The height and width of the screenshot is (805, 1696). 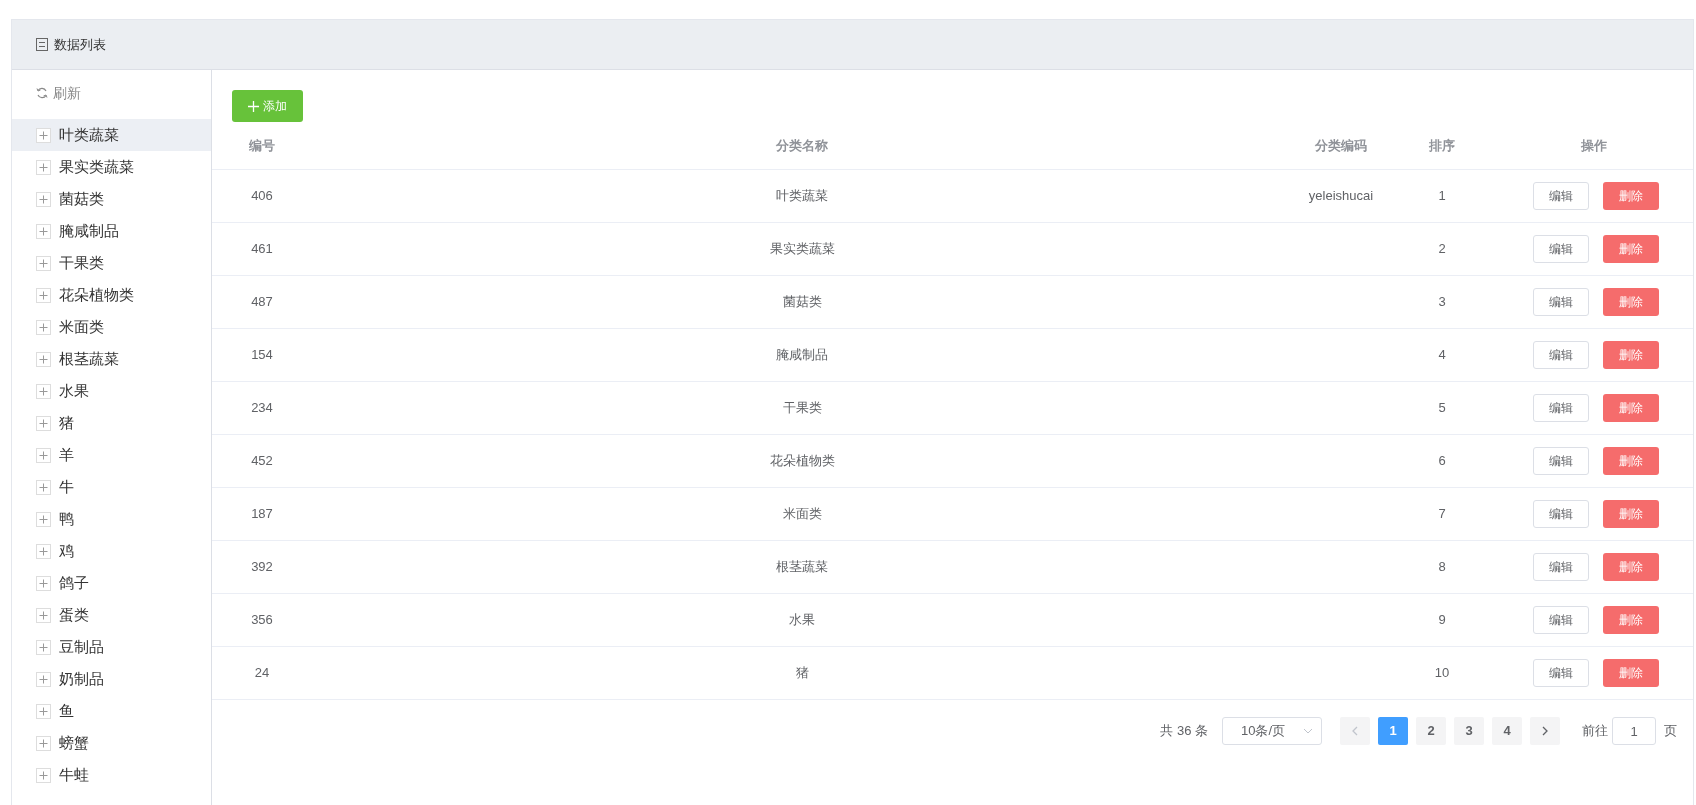 What do you see at coordinates (262, 461) in the screenshot?
I see `table-cell-text: 452` at bounding box center [262, 461].